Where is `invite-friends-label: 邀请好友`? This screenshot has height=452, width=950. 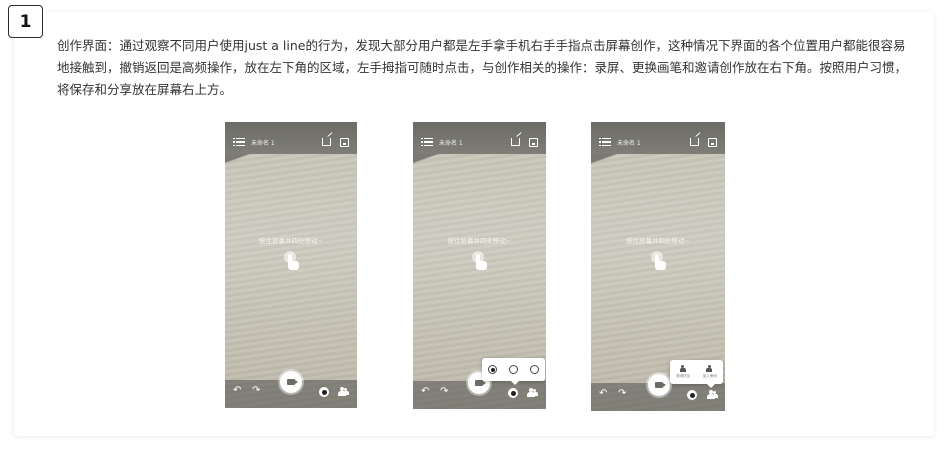 invite-friends-label: 邀请好友 is located at coordinates (683, 376).